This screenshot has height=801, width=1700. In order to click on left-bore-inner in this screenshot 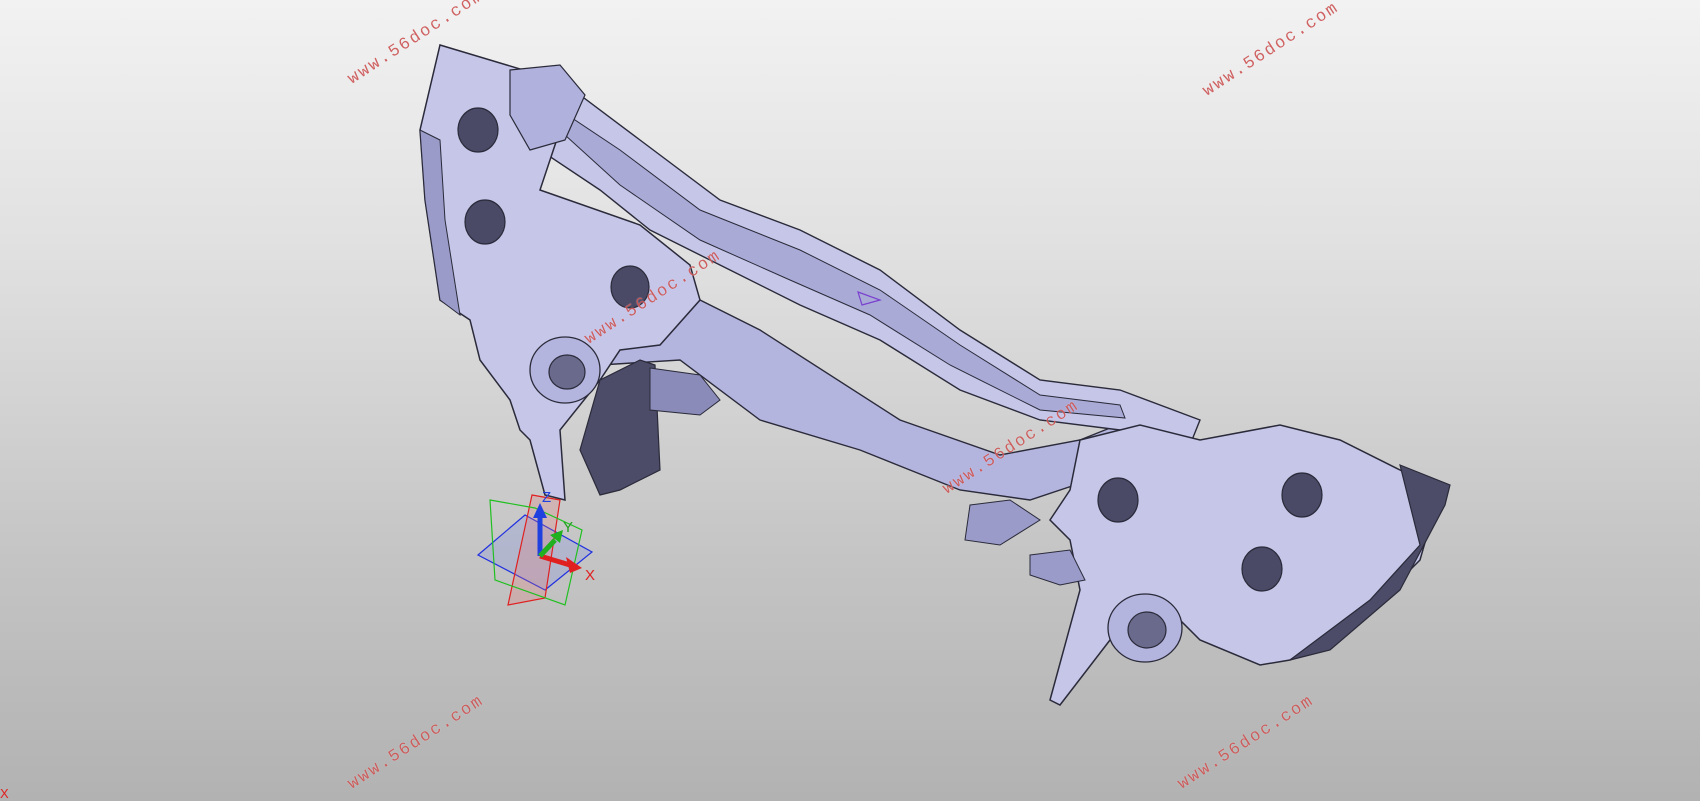, I will do `click(567, 372)`.